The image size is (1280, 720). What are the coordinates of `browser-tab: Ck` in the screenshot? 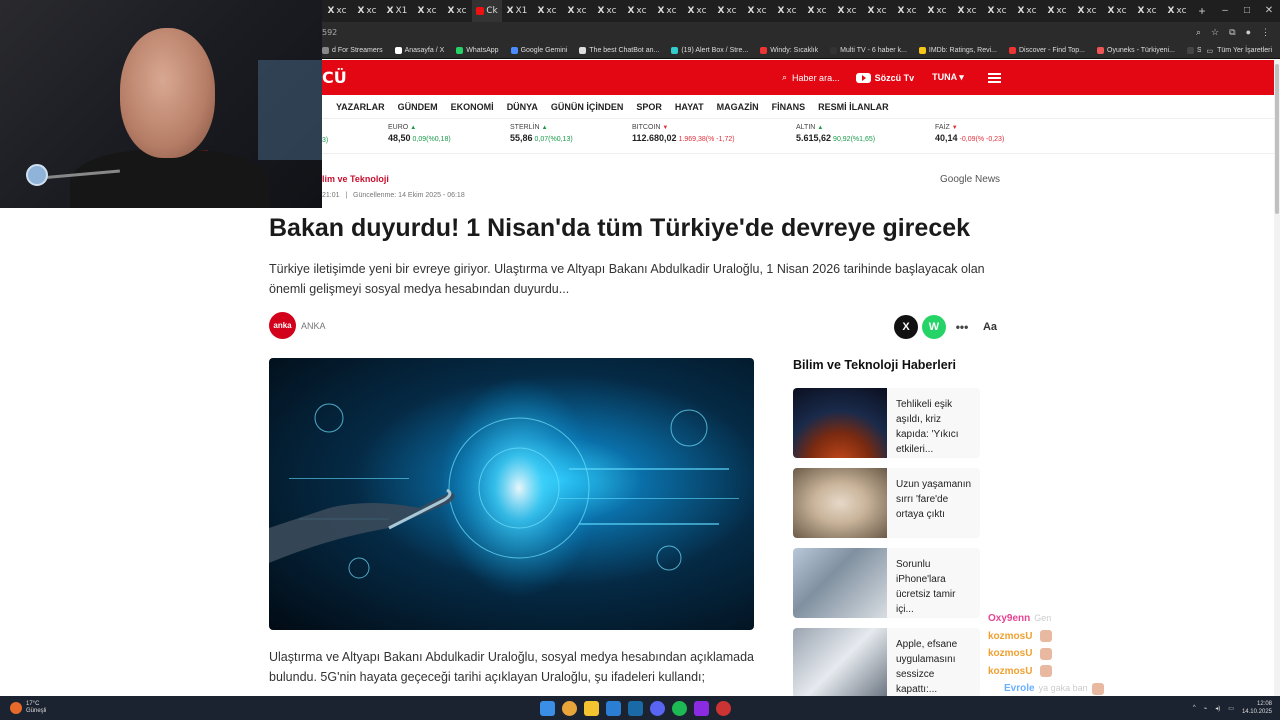 It's located at (487, 11).